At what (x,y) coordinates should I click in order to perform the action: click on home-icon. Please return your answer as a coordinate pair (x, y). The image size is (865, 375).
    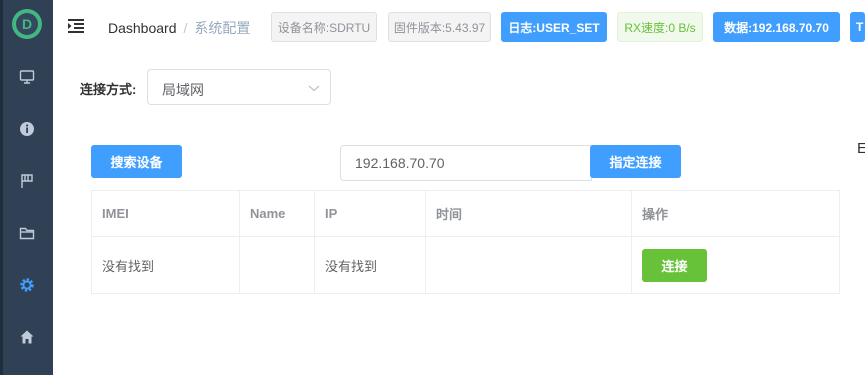
    Looking at the image, I should click on (27, 337).